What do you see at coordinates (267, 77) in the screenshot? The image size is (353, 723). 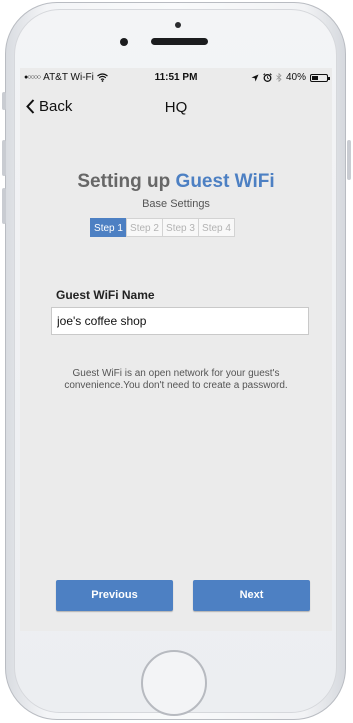 I see `alarm-clock-icon` at bounding box center [267, 77].